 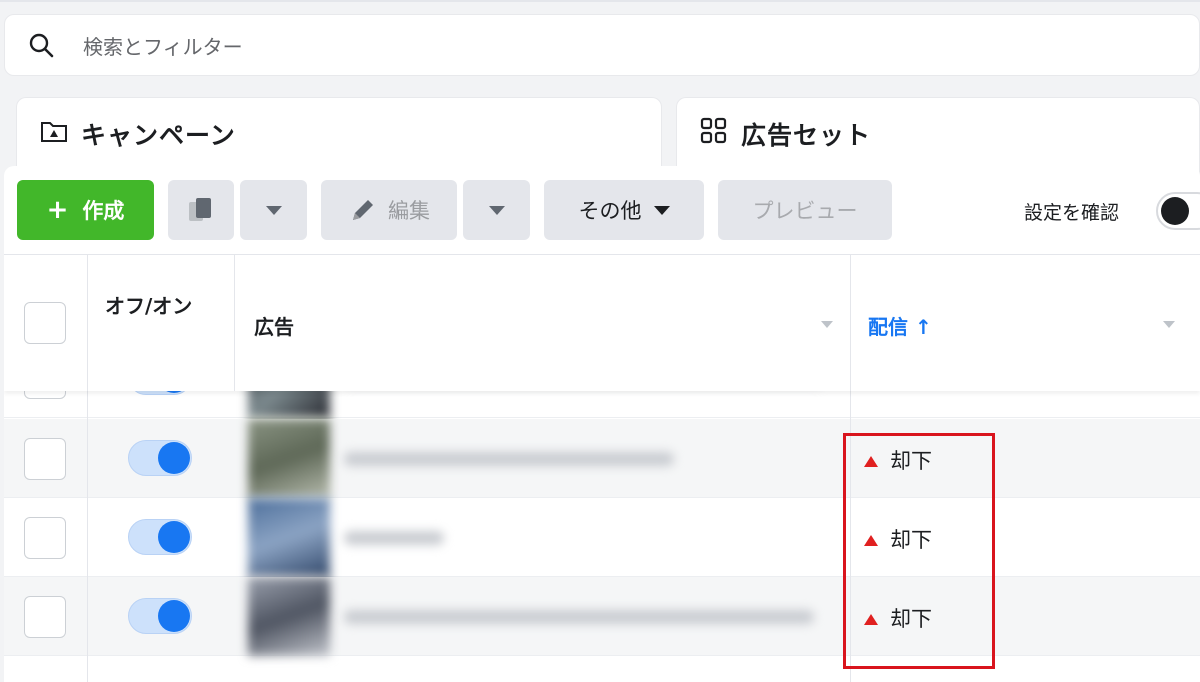 What do you see at coordinates (409, 211) in the screenshot?
I see `edit-button-label: 編集` at bounding box center [409, 211].